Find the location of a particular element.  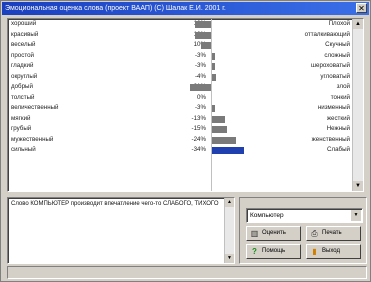

scale-row: простой -3% сложный is located at coordinates (180, 56).